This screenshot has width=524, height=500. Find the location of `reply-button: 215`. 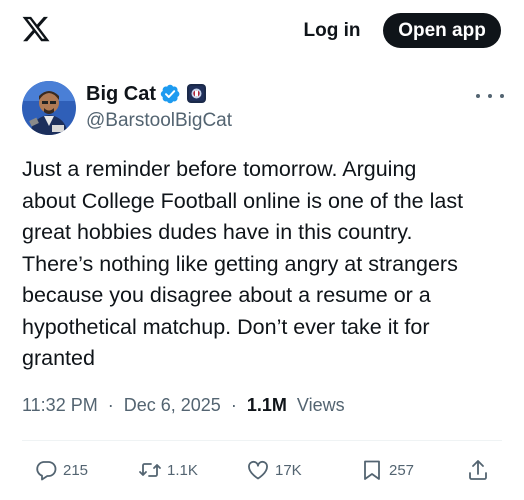

reply-button: 215 is located at coordinates (61, 470).